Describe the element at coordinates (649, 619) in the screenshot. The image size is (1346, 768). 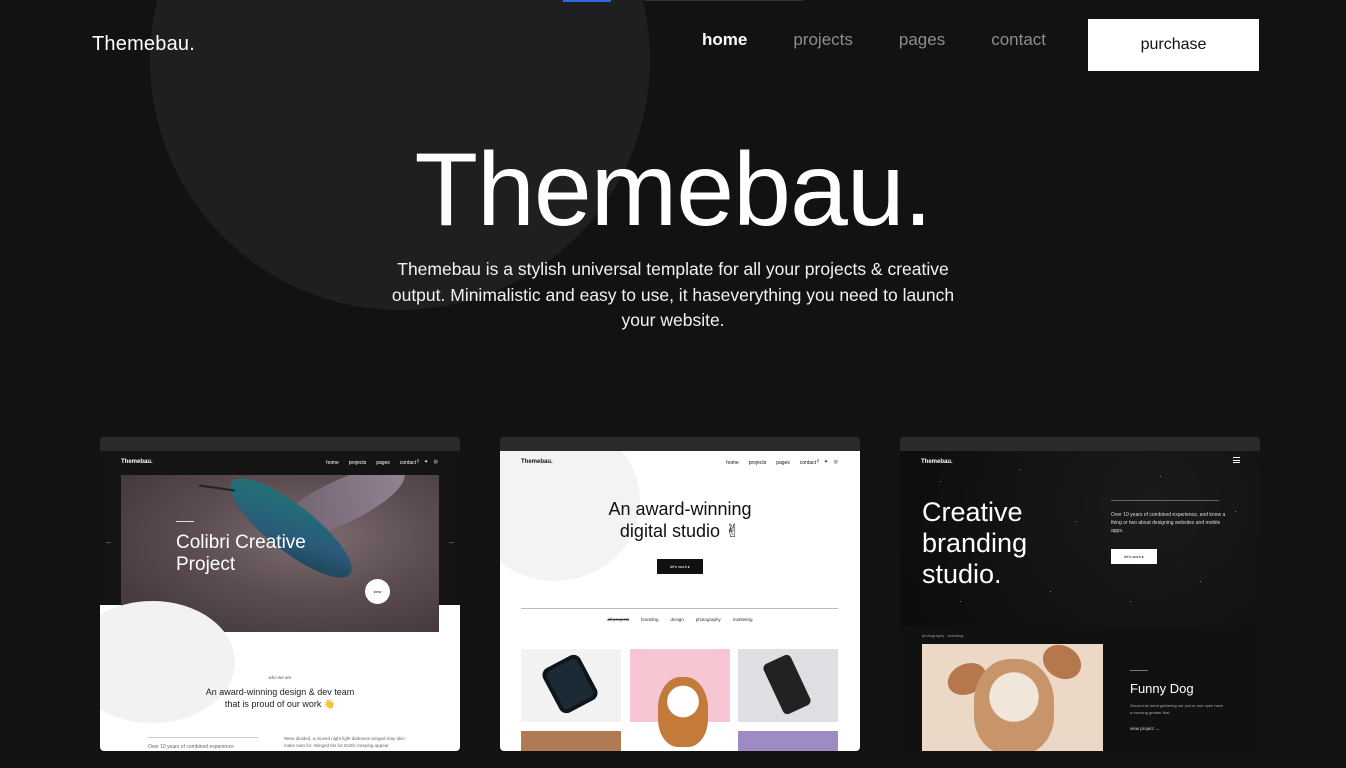
I see `filter-branding: branding` at that location.